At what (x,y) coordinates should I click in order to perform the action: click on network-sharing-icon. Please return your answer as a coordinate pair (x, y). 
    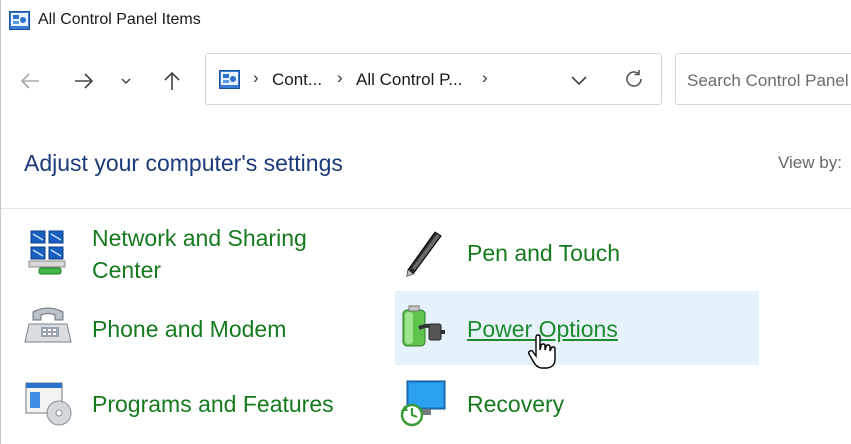
    Looking at the image, I should click on (47, 252).